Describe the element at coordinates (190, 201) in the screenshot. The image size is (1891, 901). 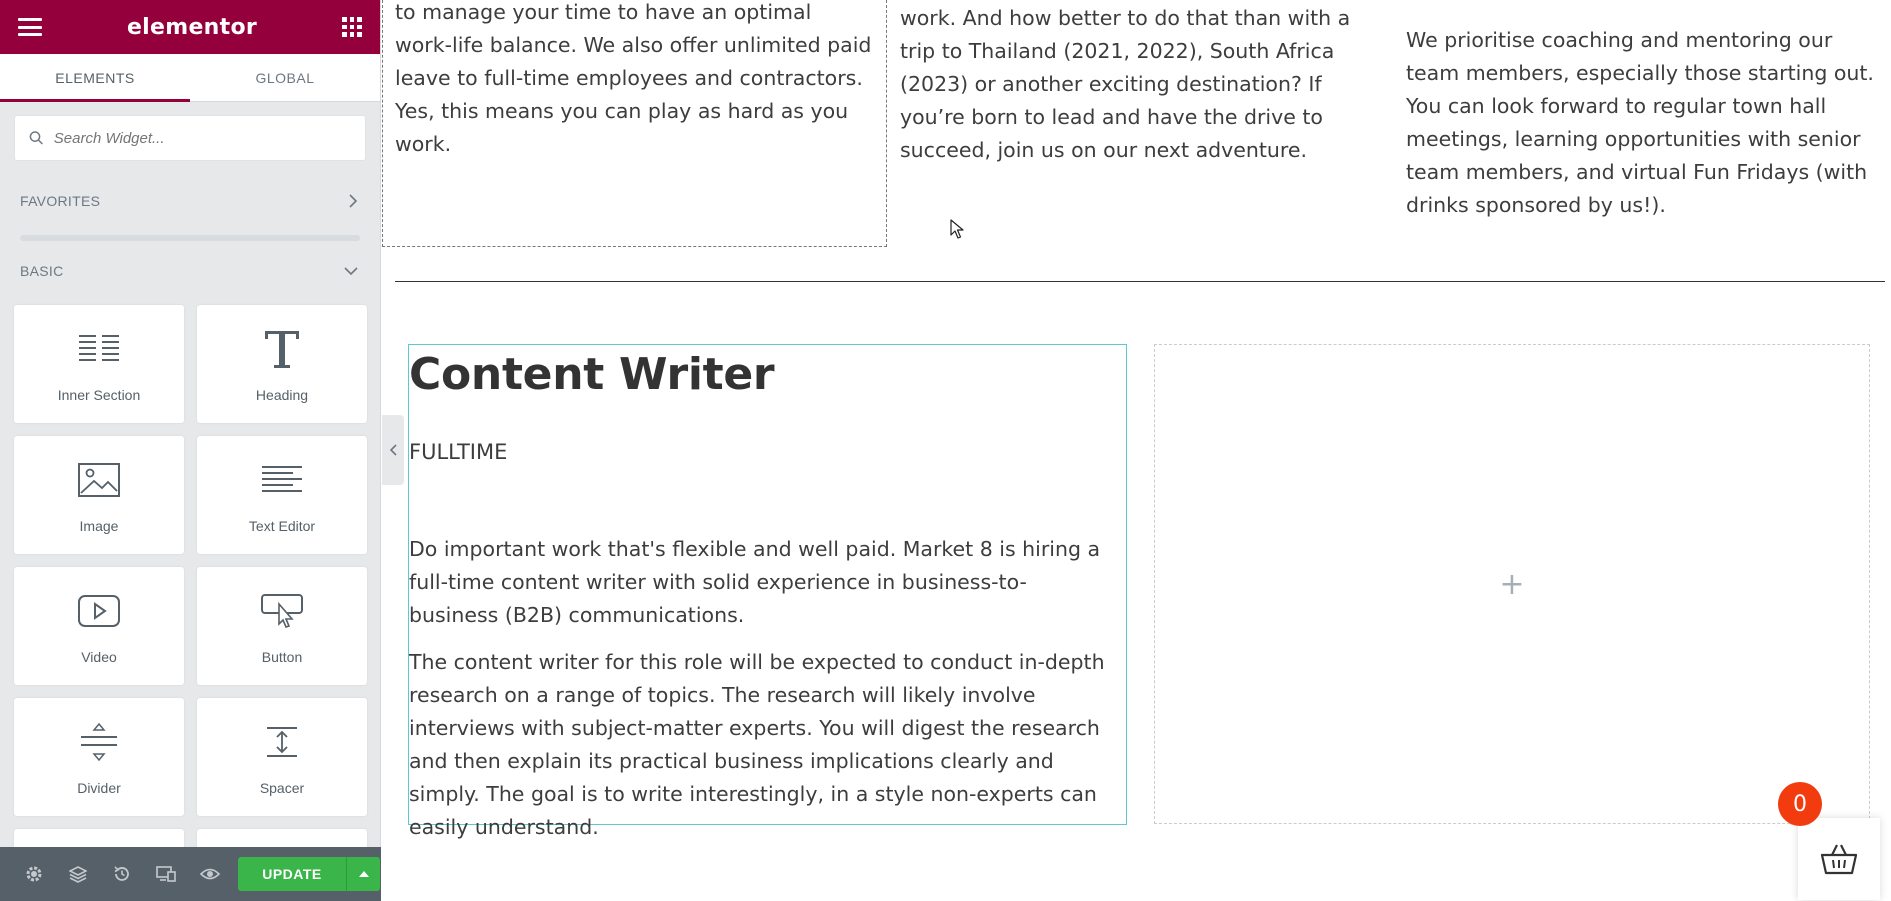
I see `favorites-section-header: FAVORITES` at that location.